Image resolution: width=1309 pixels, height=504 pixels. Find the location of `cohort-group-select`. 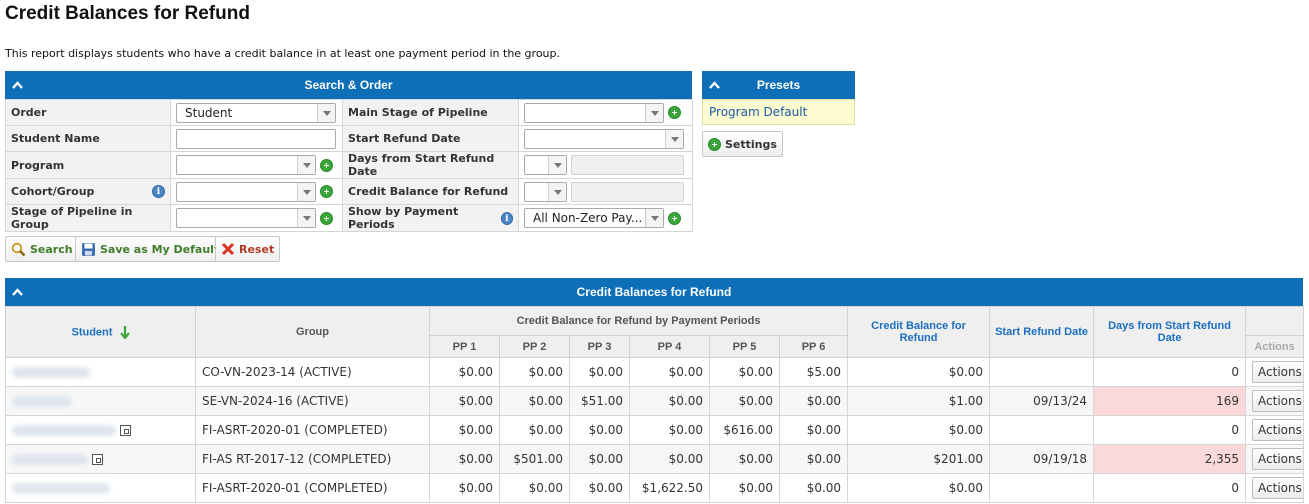

cohort-group-select is located at coordinates (246, 191).